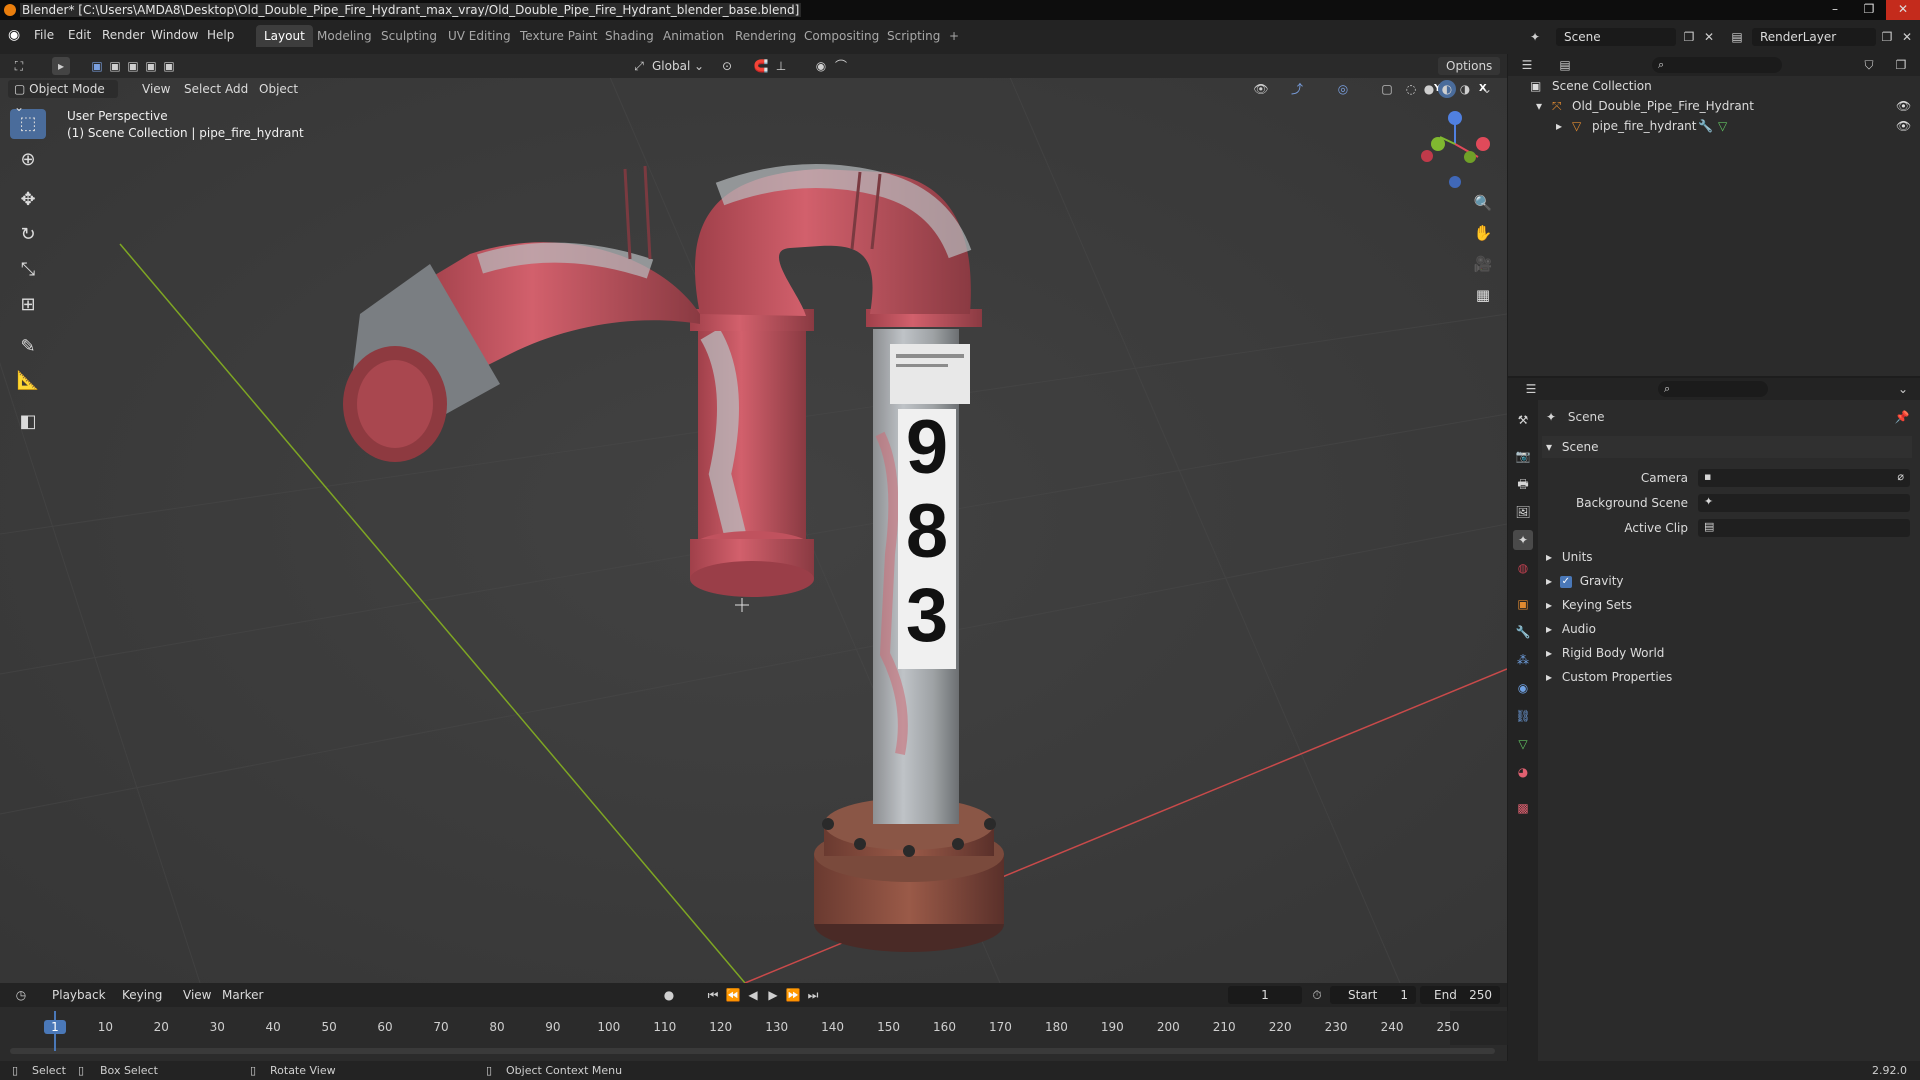 The image size is (1920, 1080). Describe the element at coordinates (1709, 37) in the screenshot. I see `delete-scene-icon: ✕` at that location.